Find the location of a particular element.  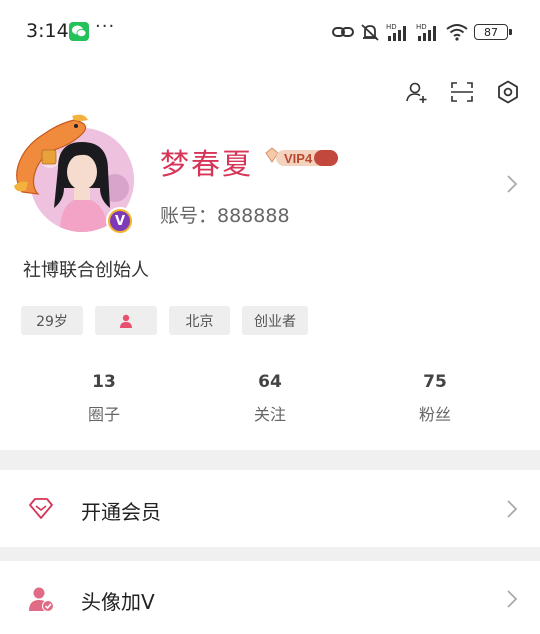

status-time: 3:14 is located at coordinates (47, 31).